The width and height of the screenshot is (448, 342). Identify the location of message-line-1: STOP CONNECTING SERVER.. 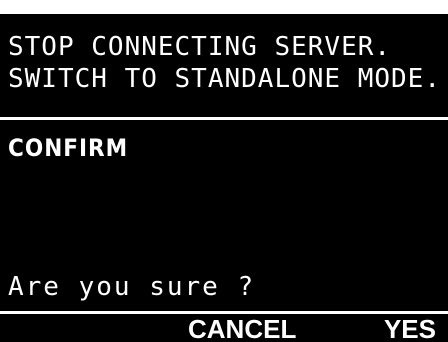
(200, 47).